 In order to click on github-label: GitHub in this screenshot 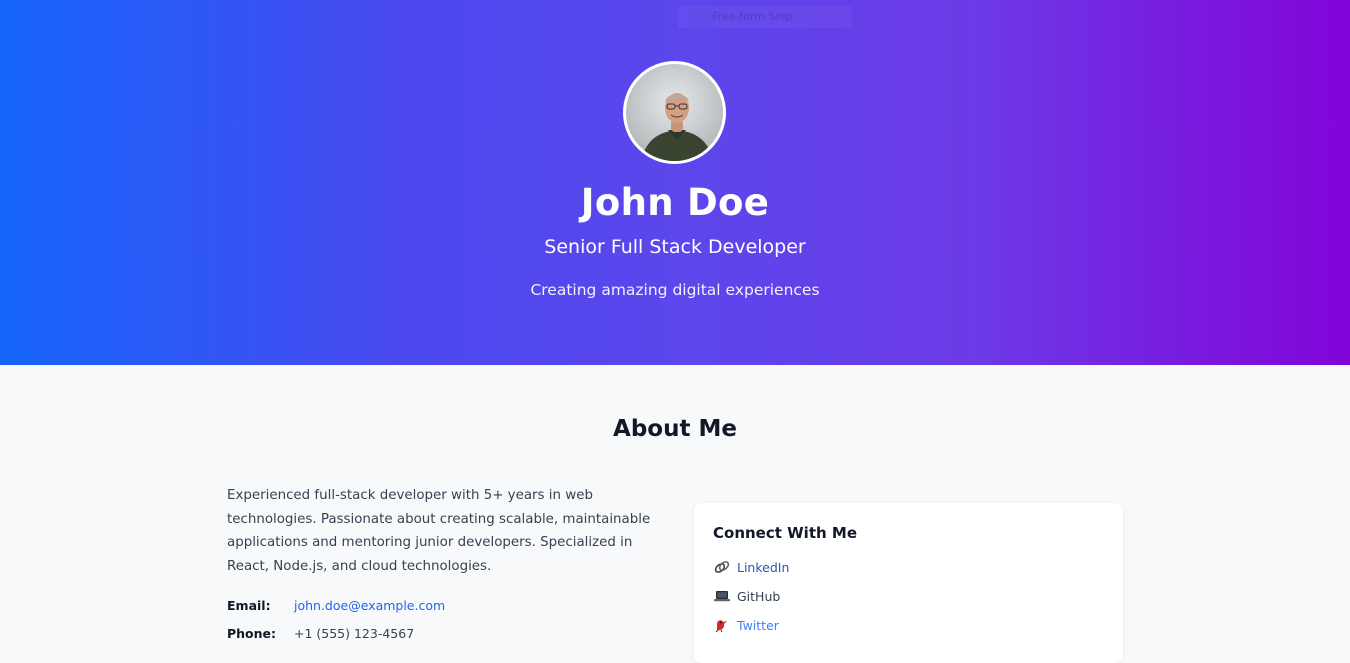, I will do `click(759, 596)`.